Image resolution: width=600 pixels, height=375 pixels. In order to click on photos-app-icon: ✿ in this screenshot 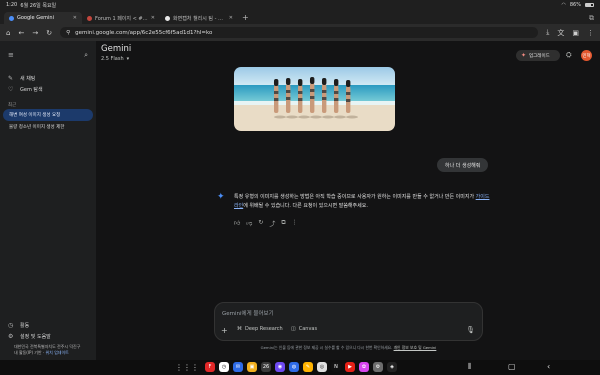, I will do `click(364, 367)`.